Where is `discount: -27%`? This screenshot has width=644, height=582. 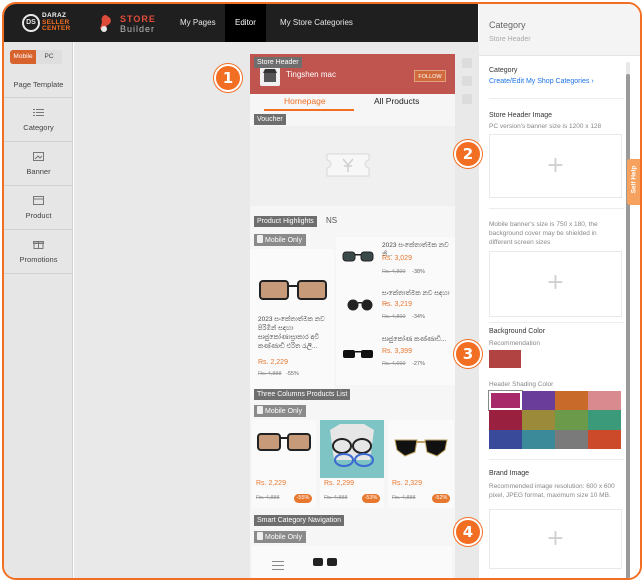 discount: -27% is located at coordinates (418, 364).